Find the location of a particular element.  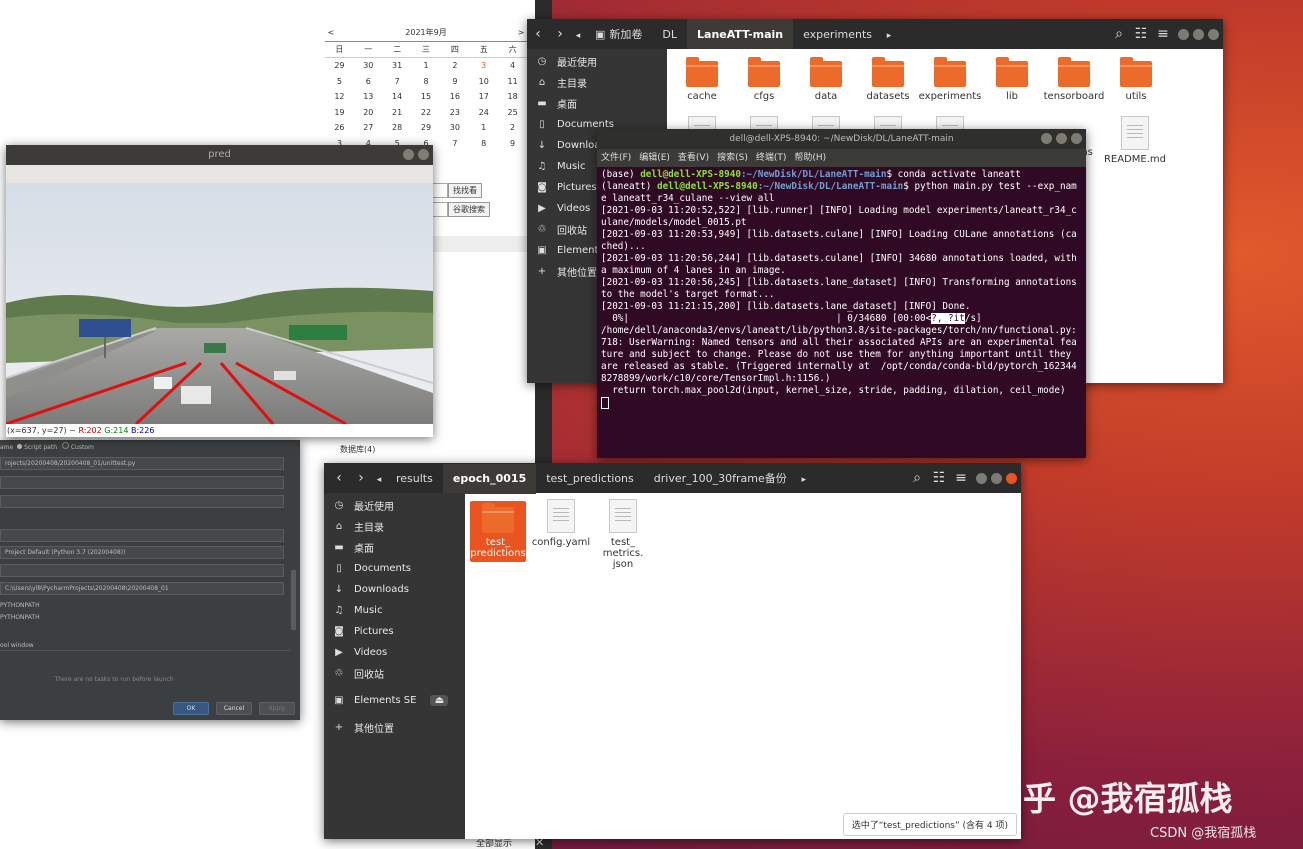

working-dir-empty-field is located at coordinates (142, 570).